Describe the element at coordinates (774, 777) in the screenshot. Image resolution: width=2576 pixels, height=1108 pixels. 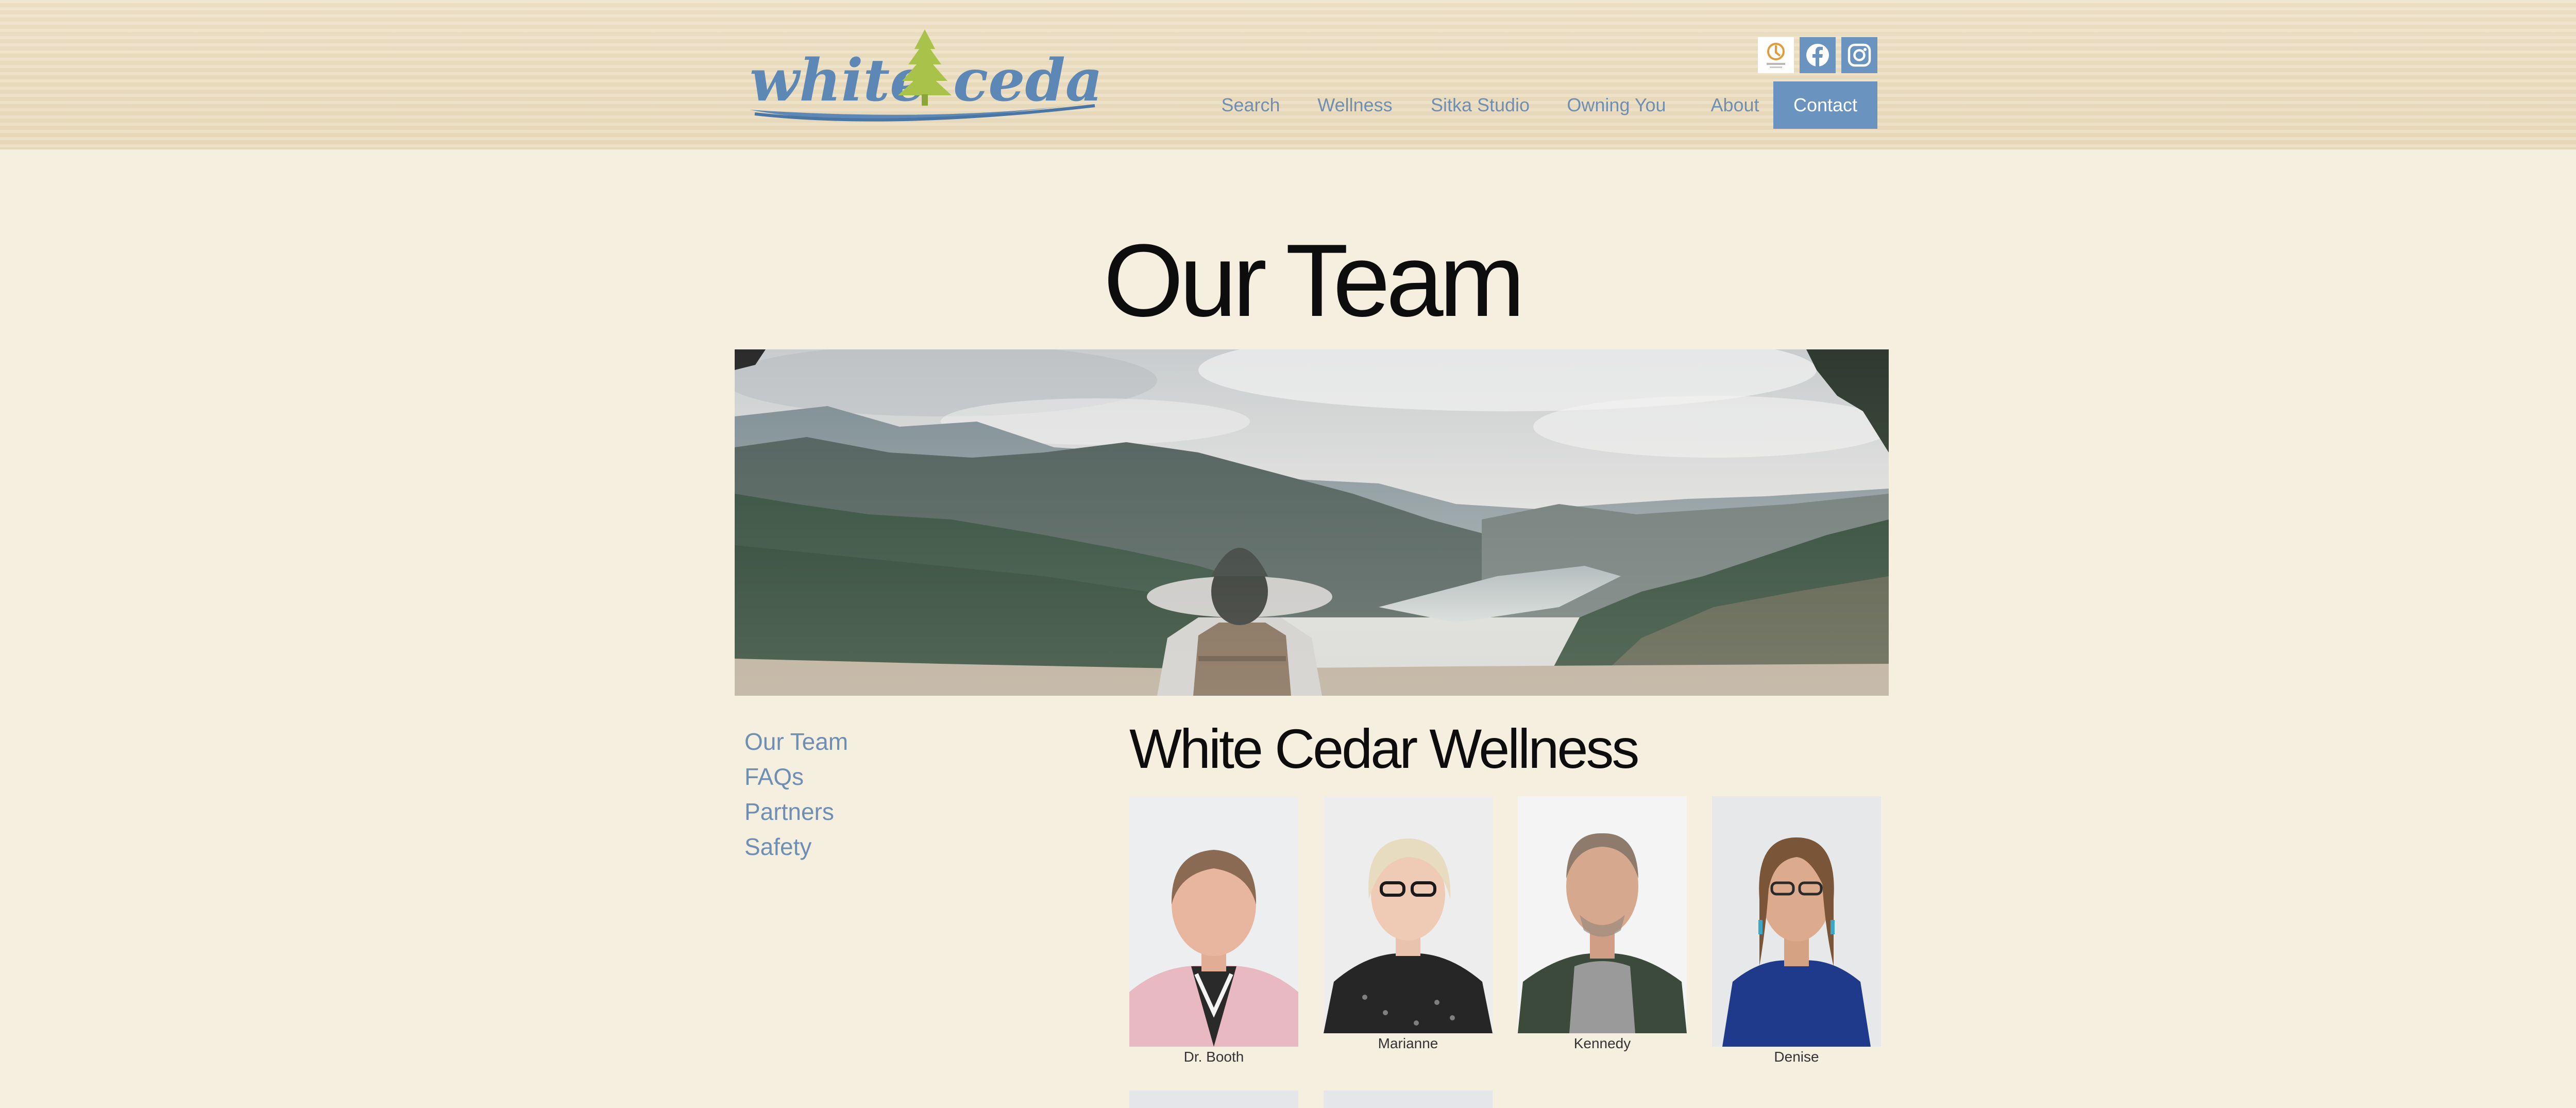
I see `sidebar-link-faqs: FAQs` at that location.